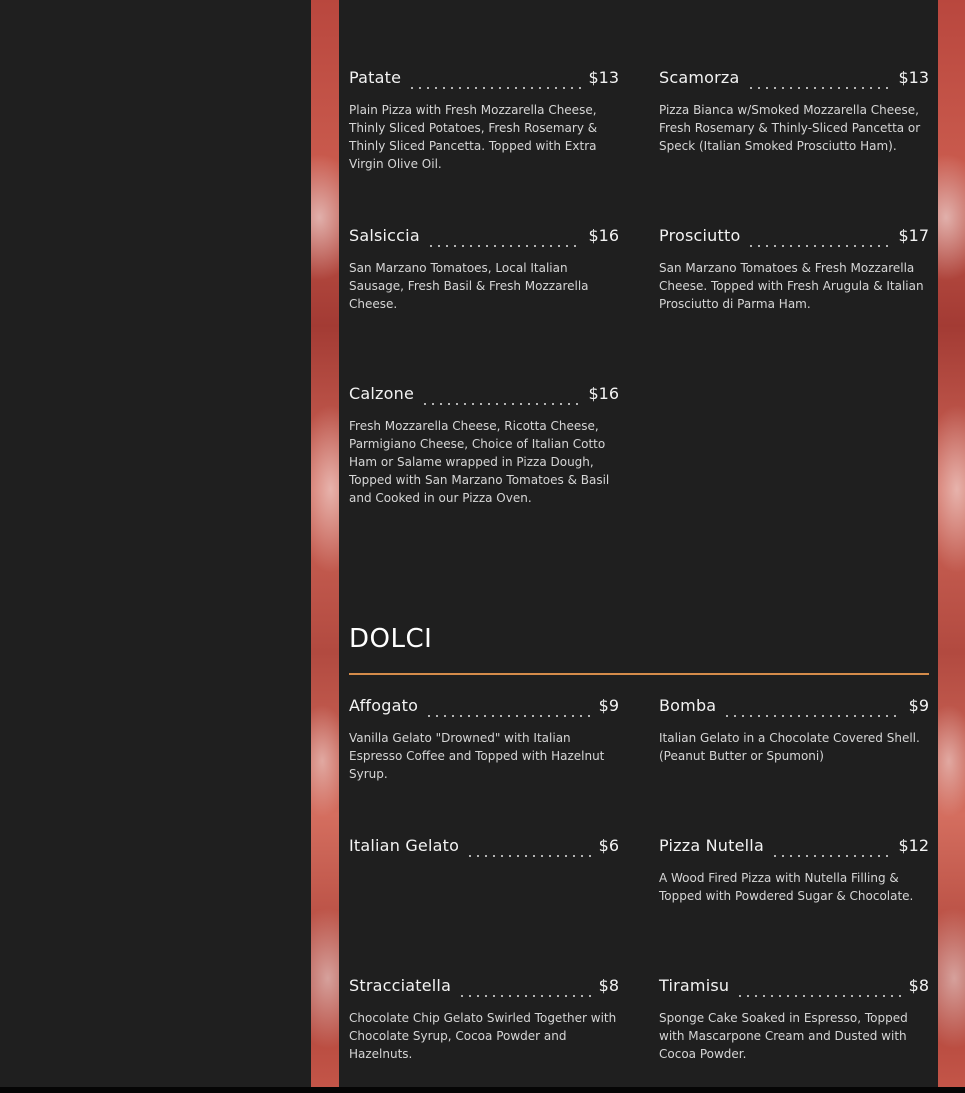 This screenshot has height=1093, width=965. I want to click on item-price: $6, so click(608, 845).